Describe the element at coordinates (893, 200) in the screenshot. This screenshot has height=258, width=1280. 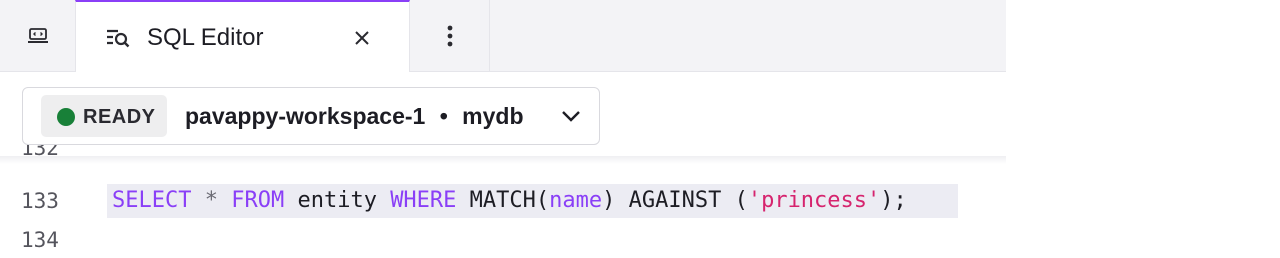
I see `code-token: );` at that location.